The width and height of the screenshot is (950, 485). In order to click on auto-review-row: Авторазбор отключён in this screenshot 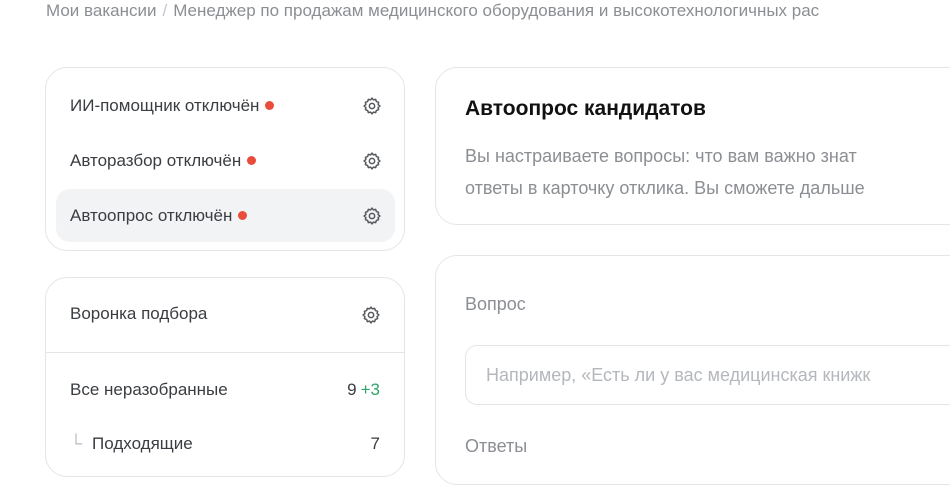, I will do `click(225, 160)`.